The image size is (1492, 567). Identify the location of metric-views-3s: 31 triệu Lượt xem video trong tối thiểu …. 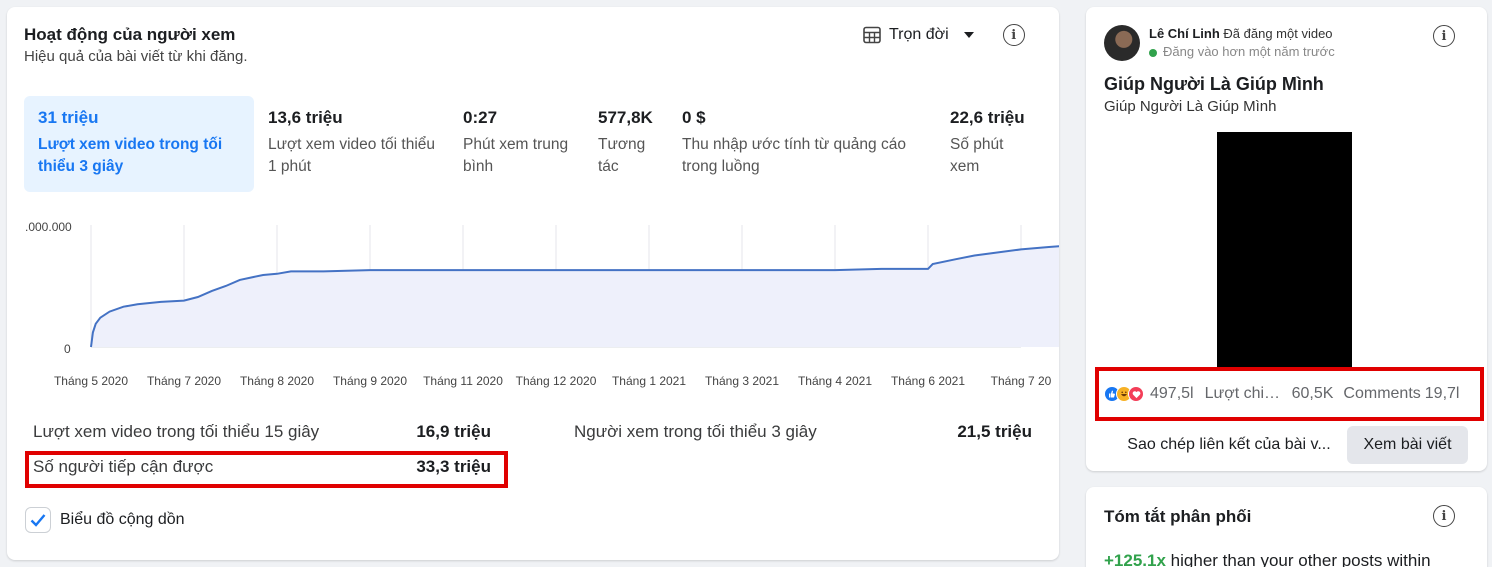
(139, 144).